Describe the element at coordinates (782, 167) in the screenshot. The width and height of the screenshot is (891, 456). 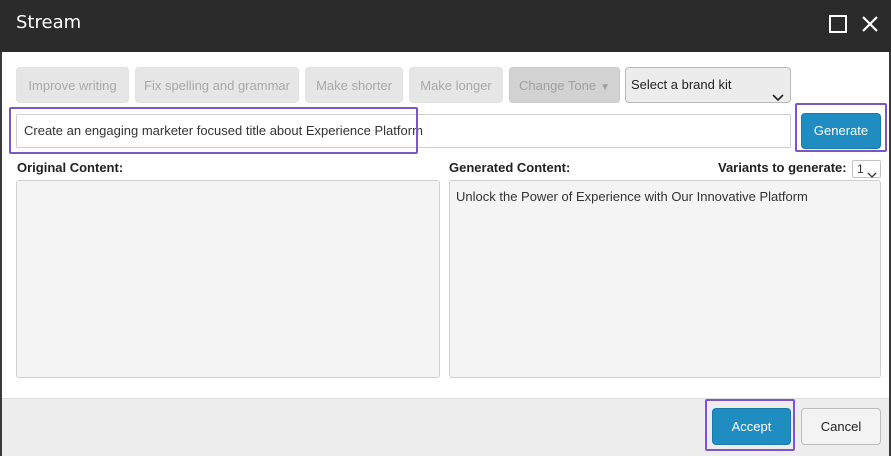
I see `variants-label: Variants to generate:` at that location.